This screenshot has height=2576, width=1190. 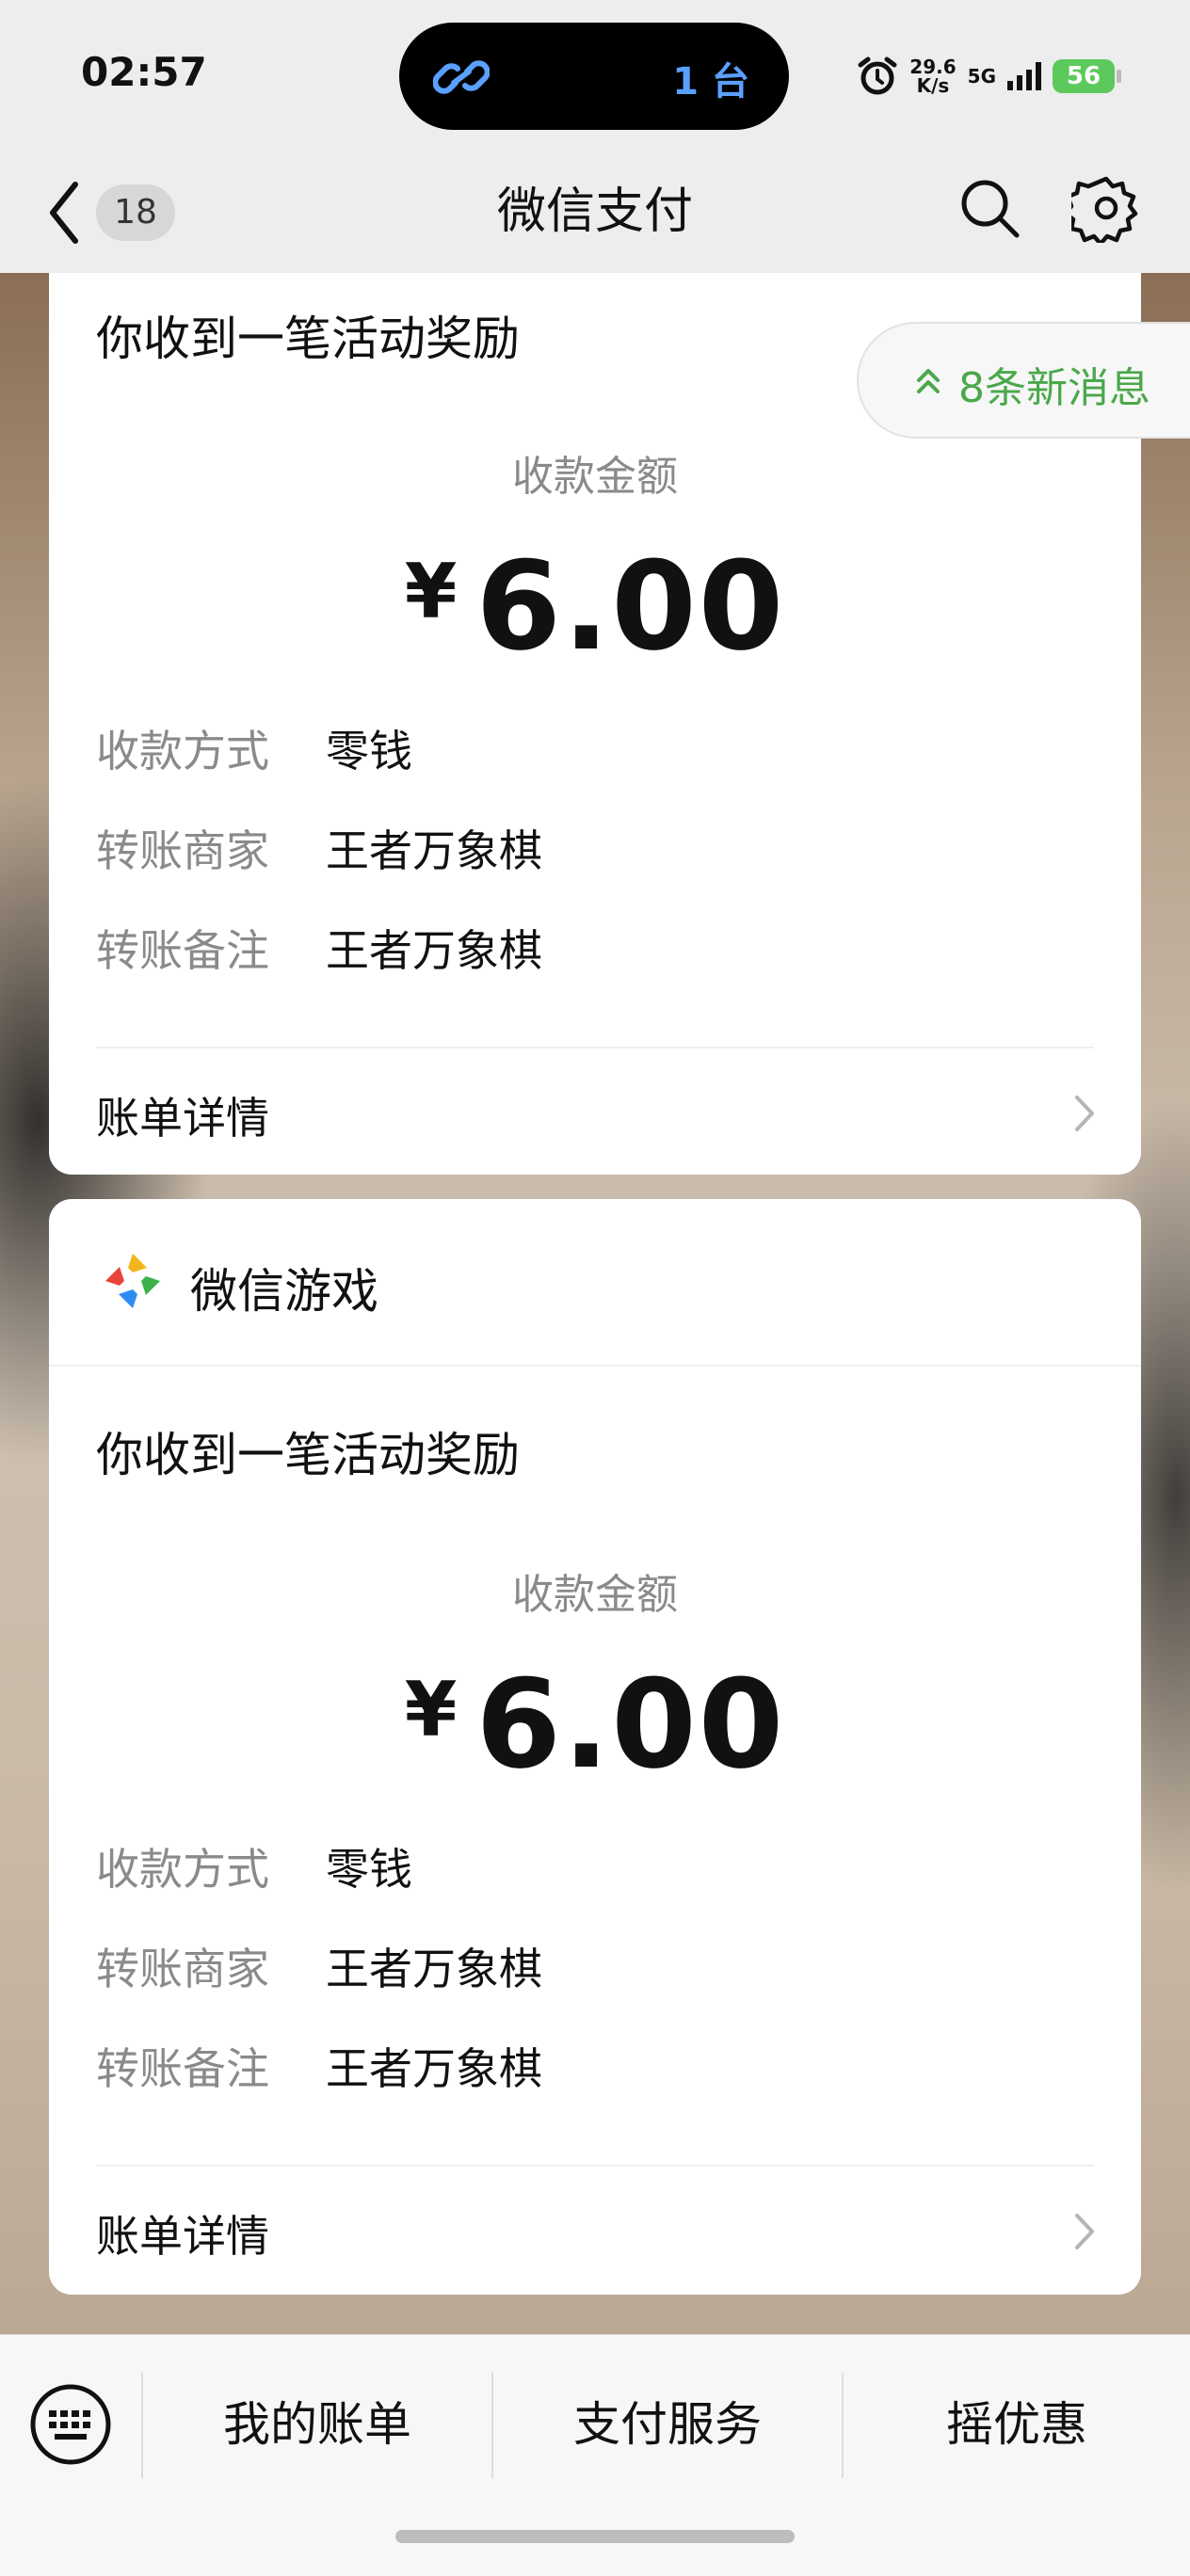 I want to click on signal-icon, so click(x=1024, y=76).